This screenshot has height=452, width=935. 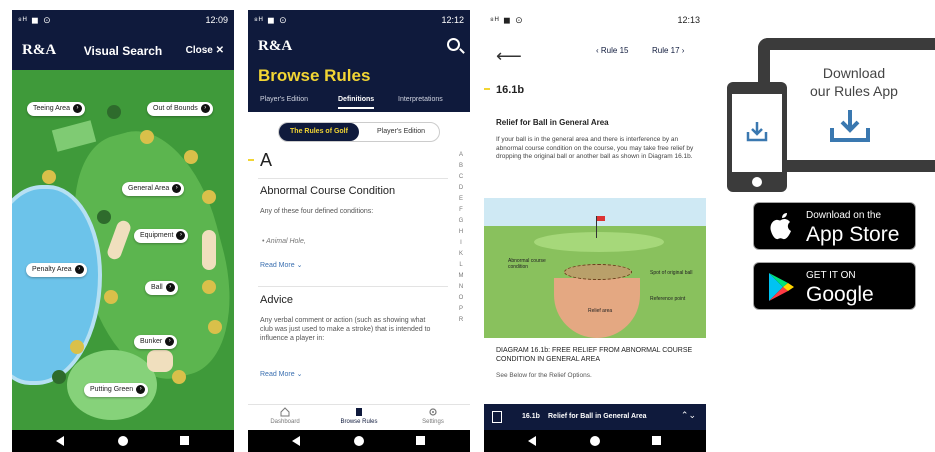 I want to click on map-label-penalty-area: Penalty Area ›, so click(x=56, y=270).